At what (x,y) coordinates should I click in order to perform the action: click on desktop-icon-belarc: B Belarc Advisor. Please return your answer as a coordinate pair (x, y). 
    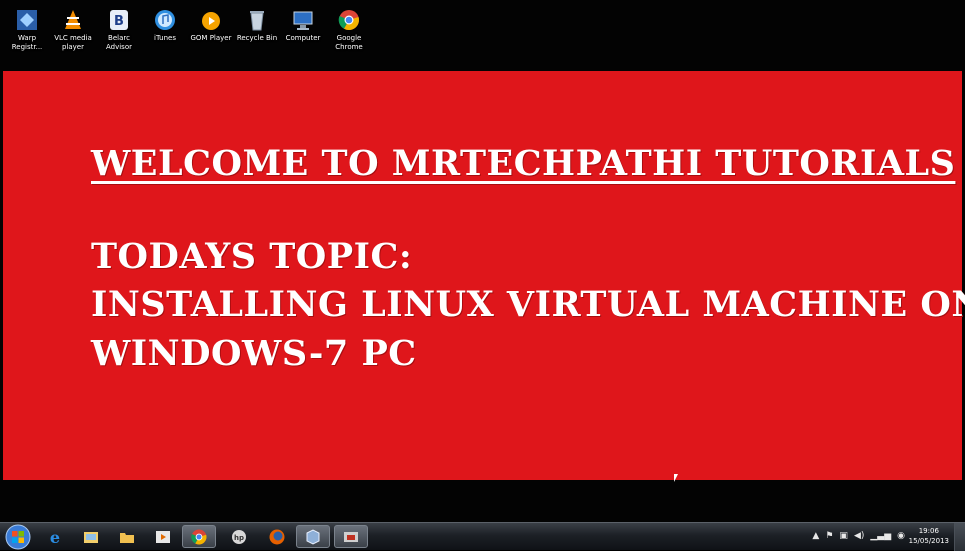
    Looking at the image, I should click on (119, 30).